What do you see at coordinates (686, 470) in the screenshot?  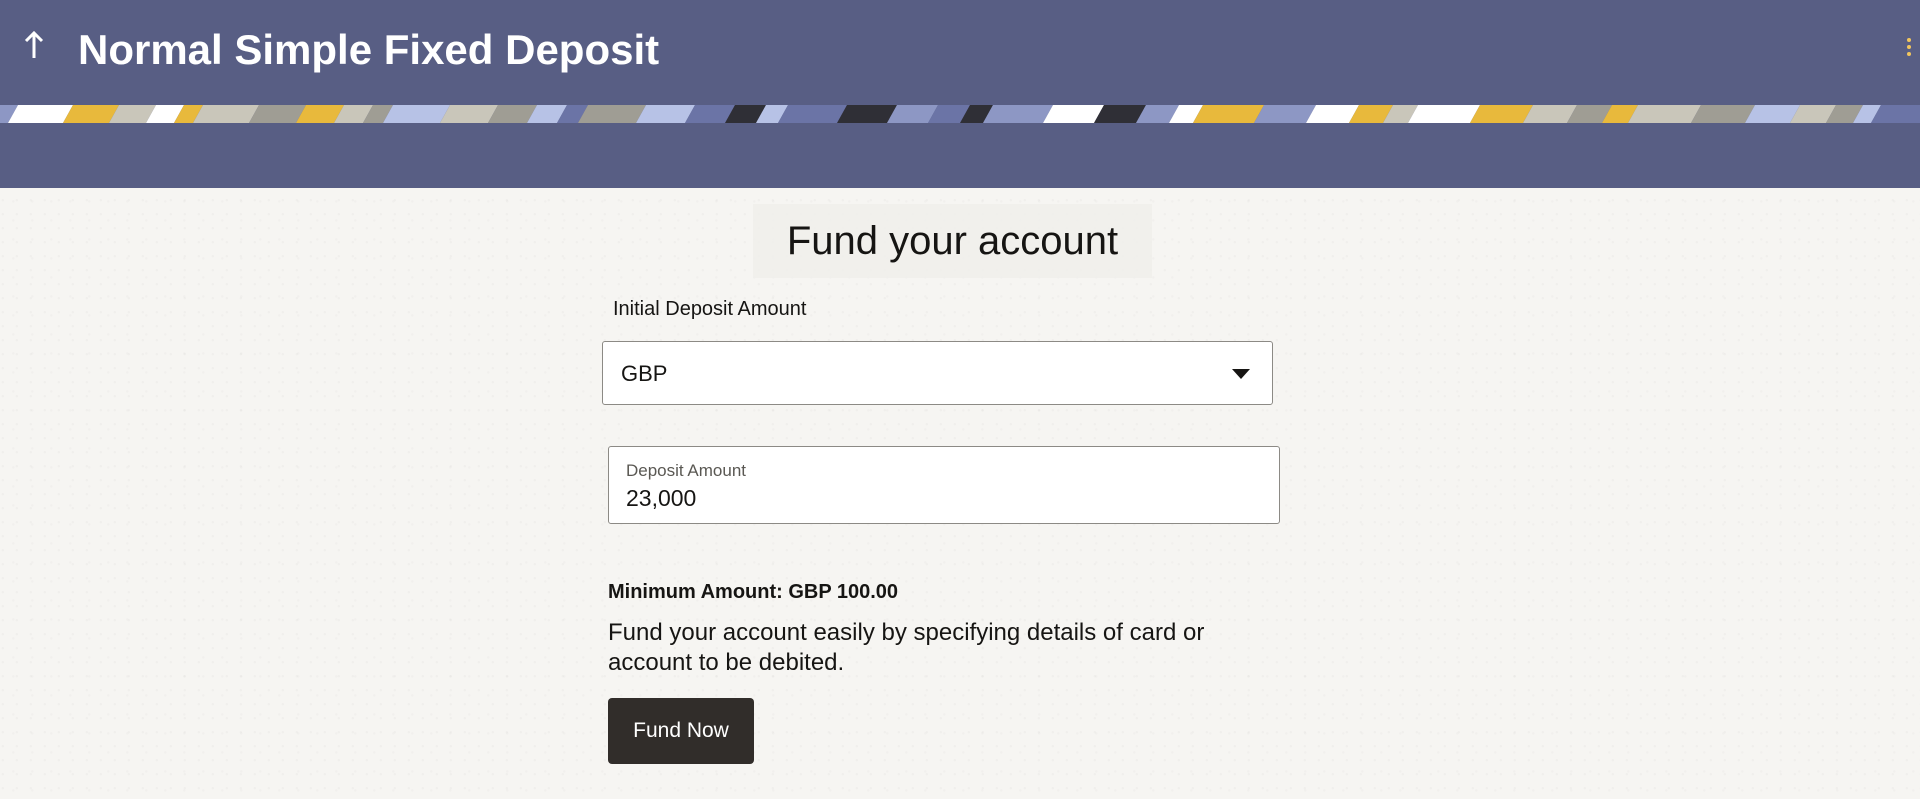 I see `deposit-amount-label: Deposit Amount` at bounding box center [686, 470].